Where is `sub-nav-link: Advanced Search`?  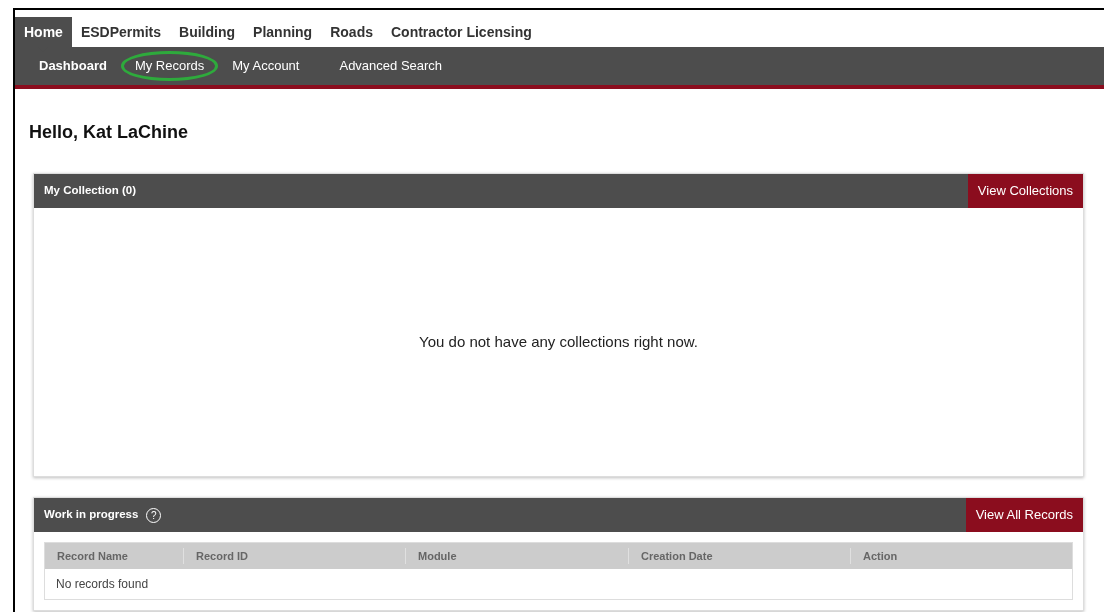
sub-nav-link: Advanced Search is located at coordinates (391, 66).